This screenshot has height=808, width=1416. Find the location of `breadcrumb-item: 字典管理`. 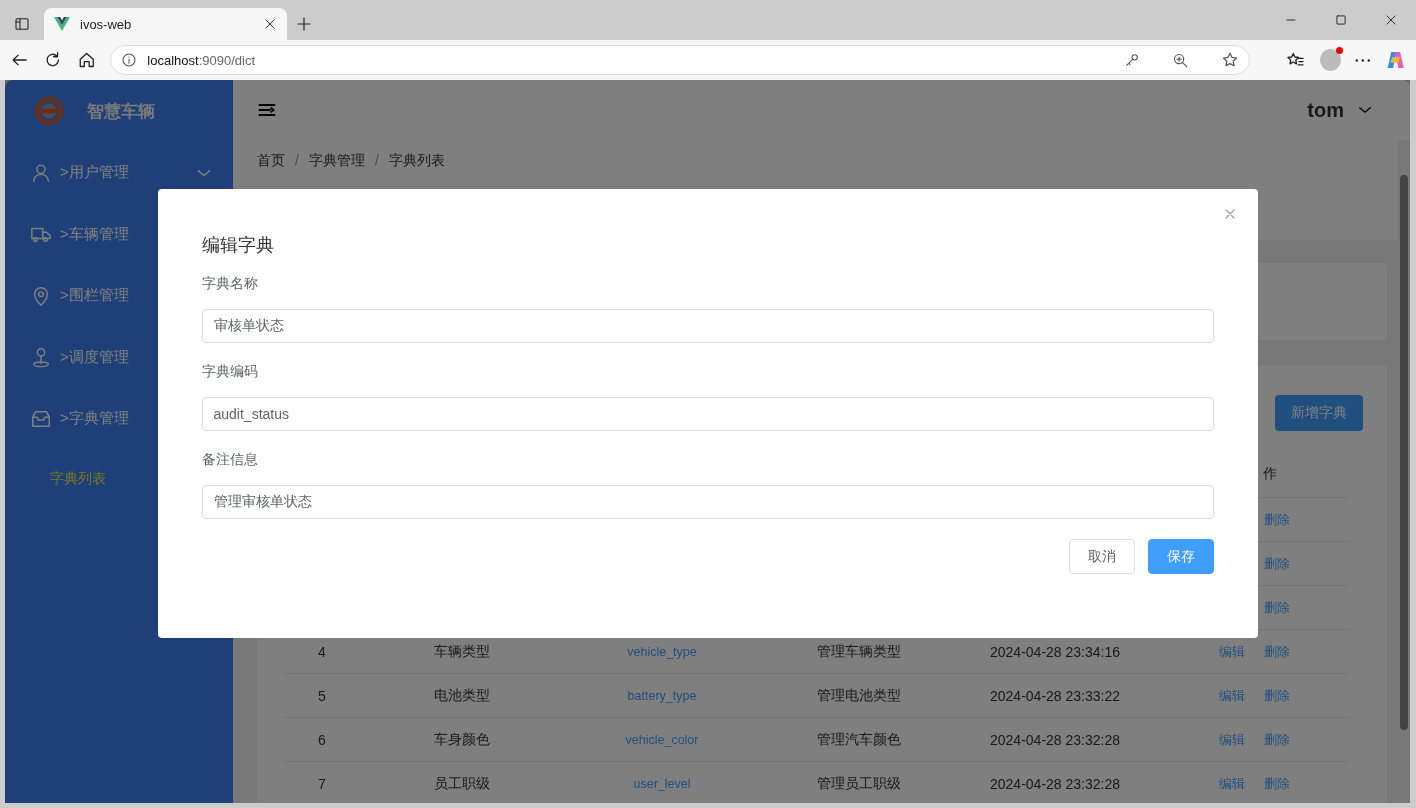

breadcrumb-item: 字典管理 is located at coordinates (336, 161).